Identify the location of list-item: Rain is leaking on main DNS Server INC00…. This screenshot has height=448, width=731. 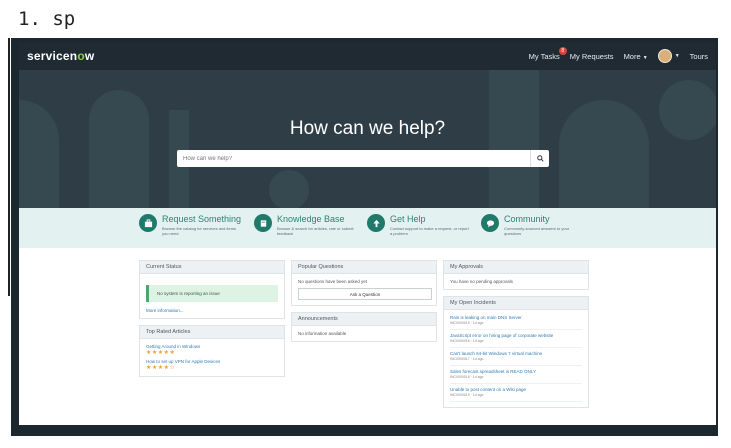
(516, 321).